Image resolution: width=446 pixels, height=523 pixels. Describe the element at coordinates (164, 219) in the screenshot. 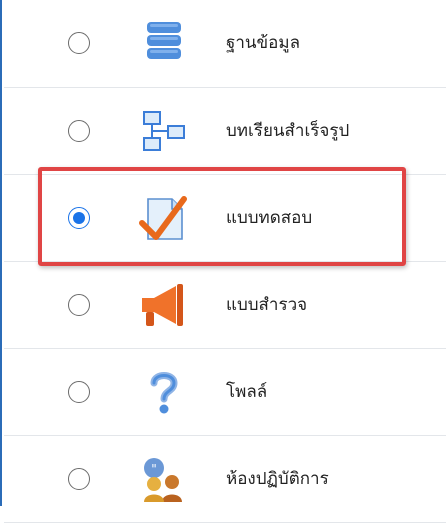

I see `quiz-icon` at that location.